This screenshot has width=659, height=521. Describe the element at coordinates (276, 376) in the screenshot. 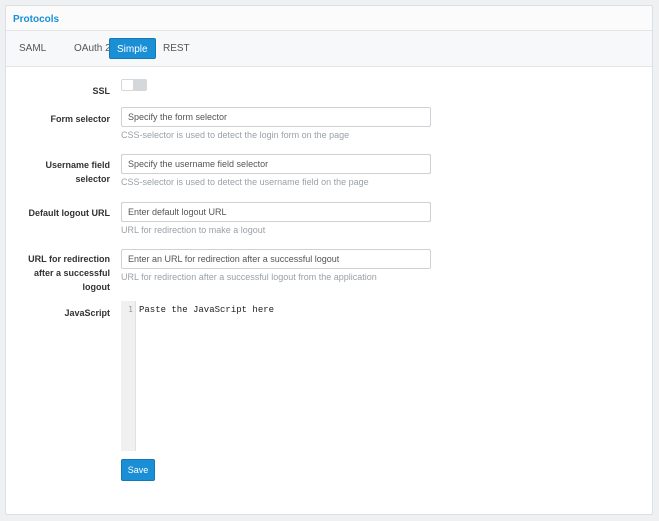

I see `javascript-editor: 1 Paste the JavaScript here` at that location.